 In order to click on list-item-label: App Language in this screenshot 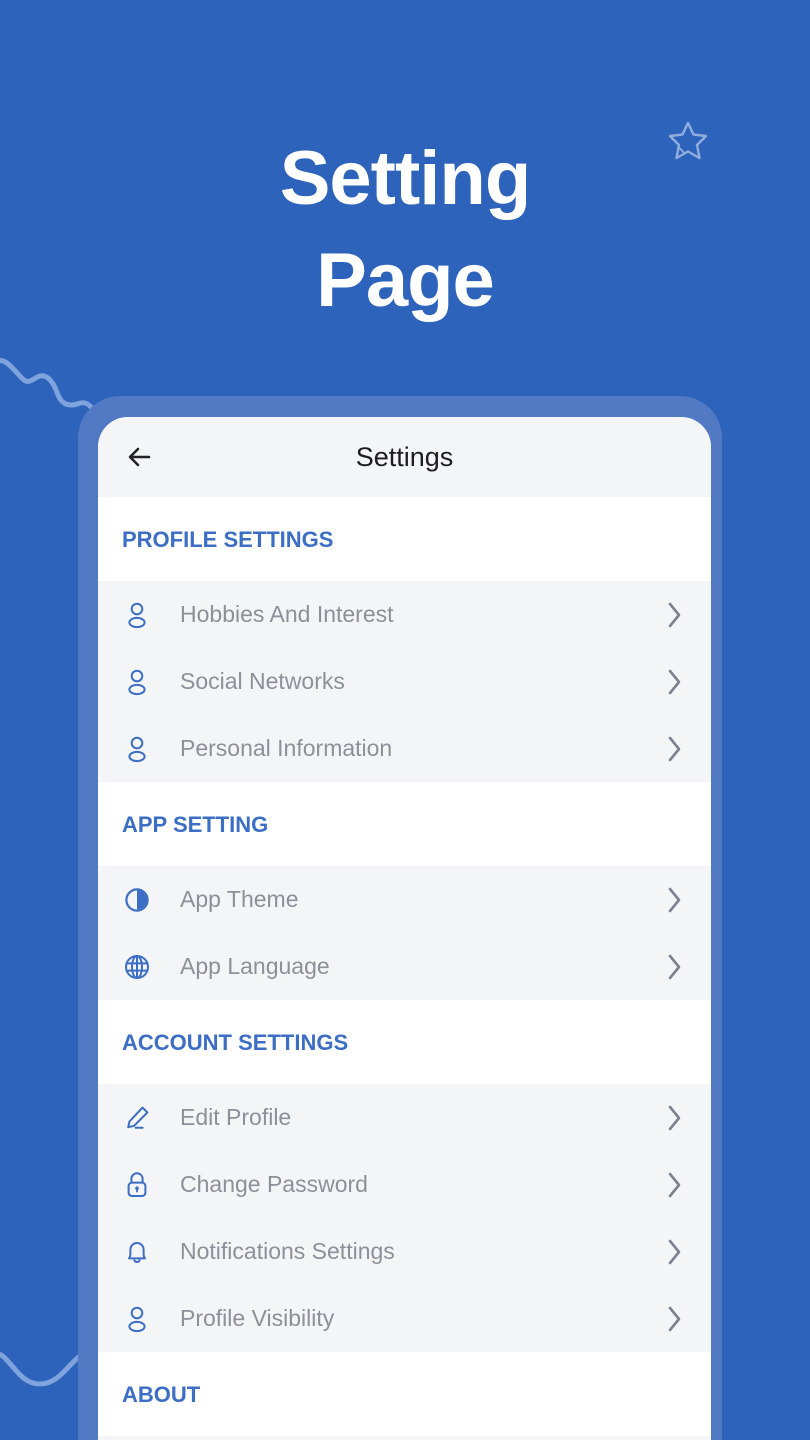, I will do `click(255, 966)`.